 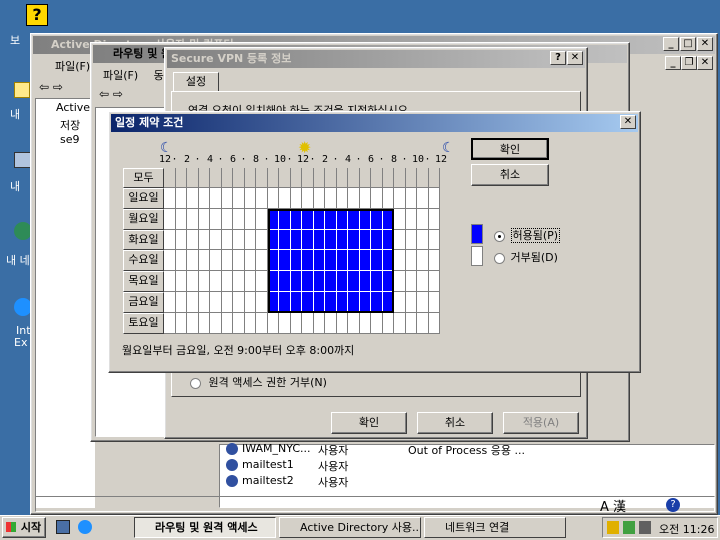 I want to click on menu-file: 파일(F), so click(x=120, y=75).